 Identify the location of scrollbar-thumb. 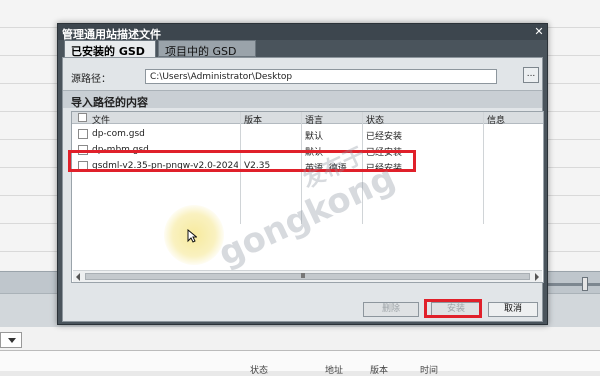
(307, 276).